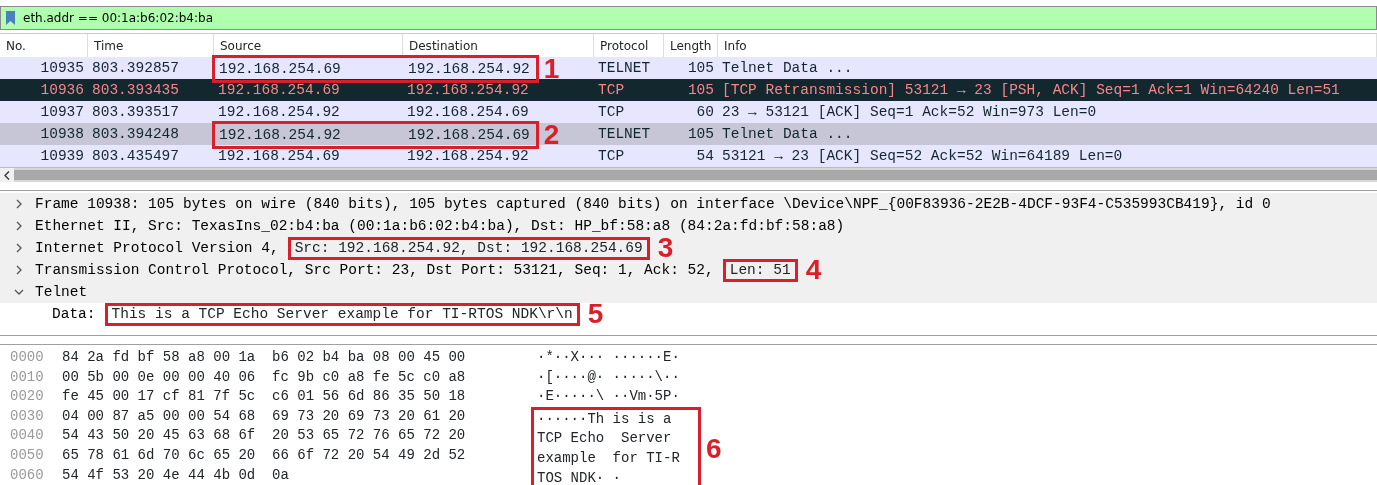 This screenshot has height=485, width=1377. I want to click on hex-bytes: 54 4f 53 20 4e 44 4b 0d 0a, so click(175, 475).